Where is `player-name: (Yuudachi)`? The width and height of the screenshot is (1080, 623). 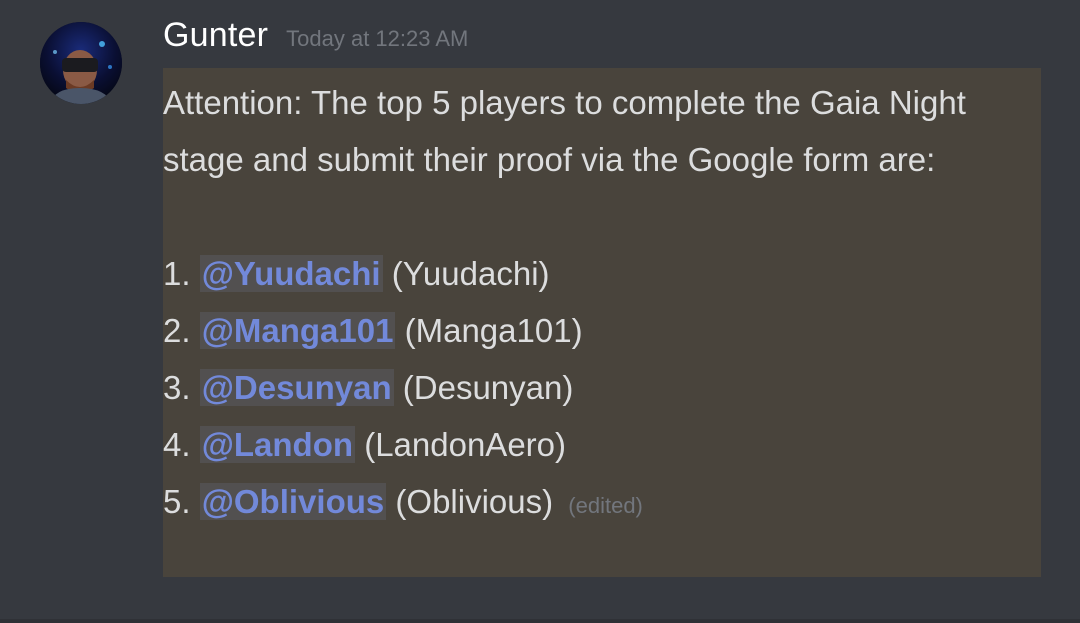
player-name: (Yuudachi) is located at coordinates (470, 273).